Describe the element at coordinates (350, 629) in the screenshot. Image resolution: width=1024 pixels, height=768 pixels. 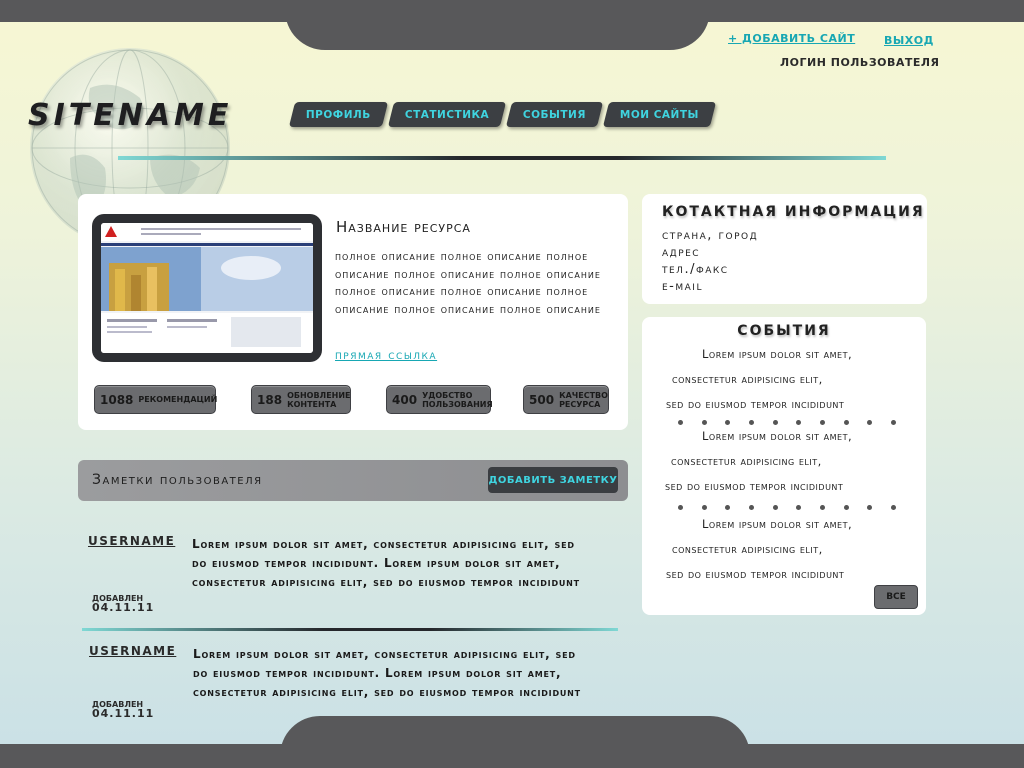
I see `notes-divider` at that location.